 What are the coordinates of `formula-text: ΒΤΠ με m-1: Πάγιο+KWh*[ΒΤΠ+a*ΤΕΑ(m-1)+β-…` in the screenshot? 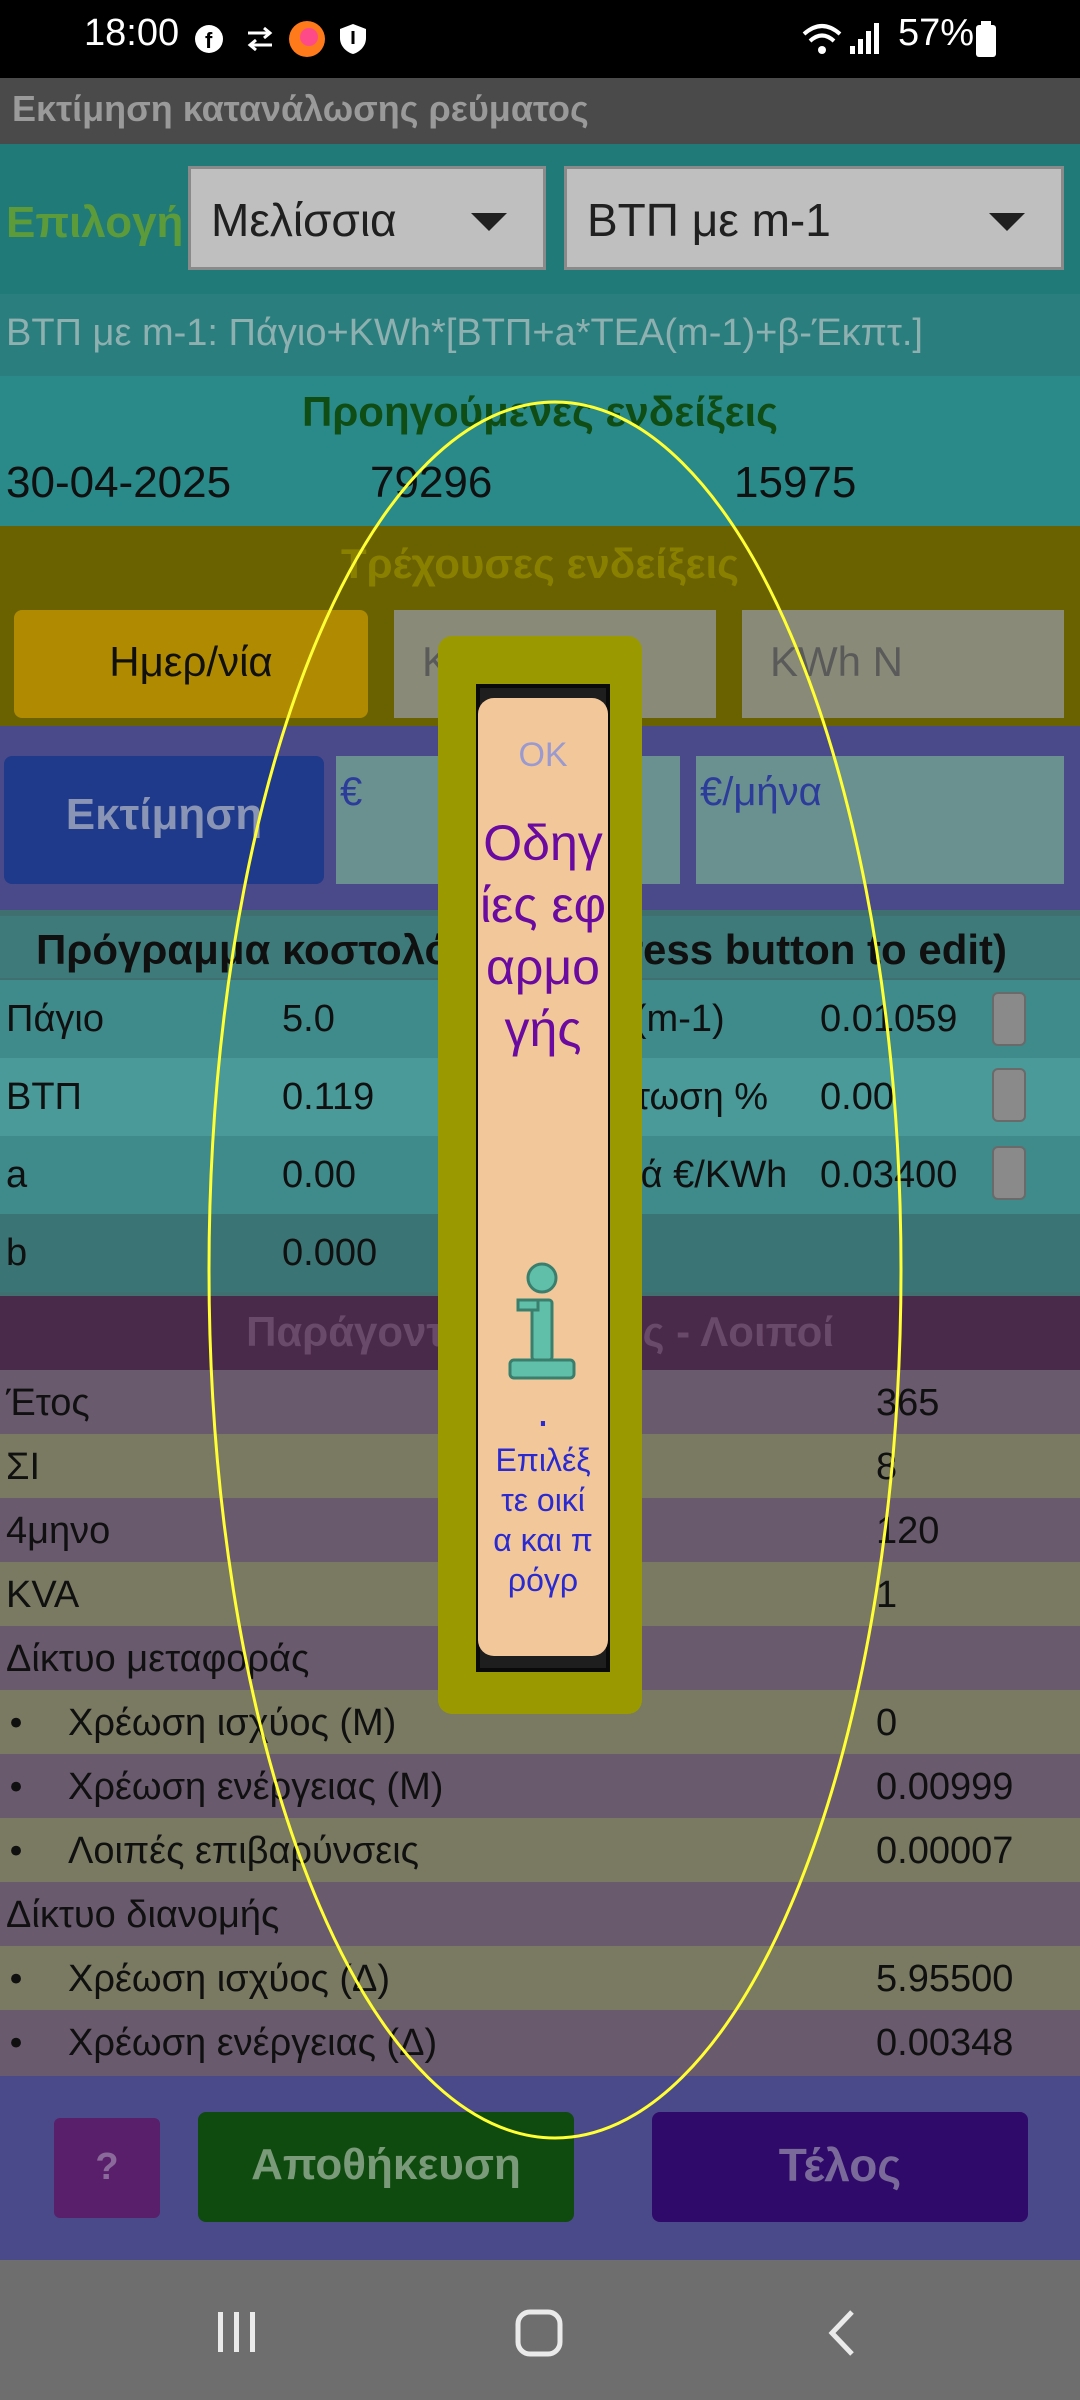 It's located at (464, 333).